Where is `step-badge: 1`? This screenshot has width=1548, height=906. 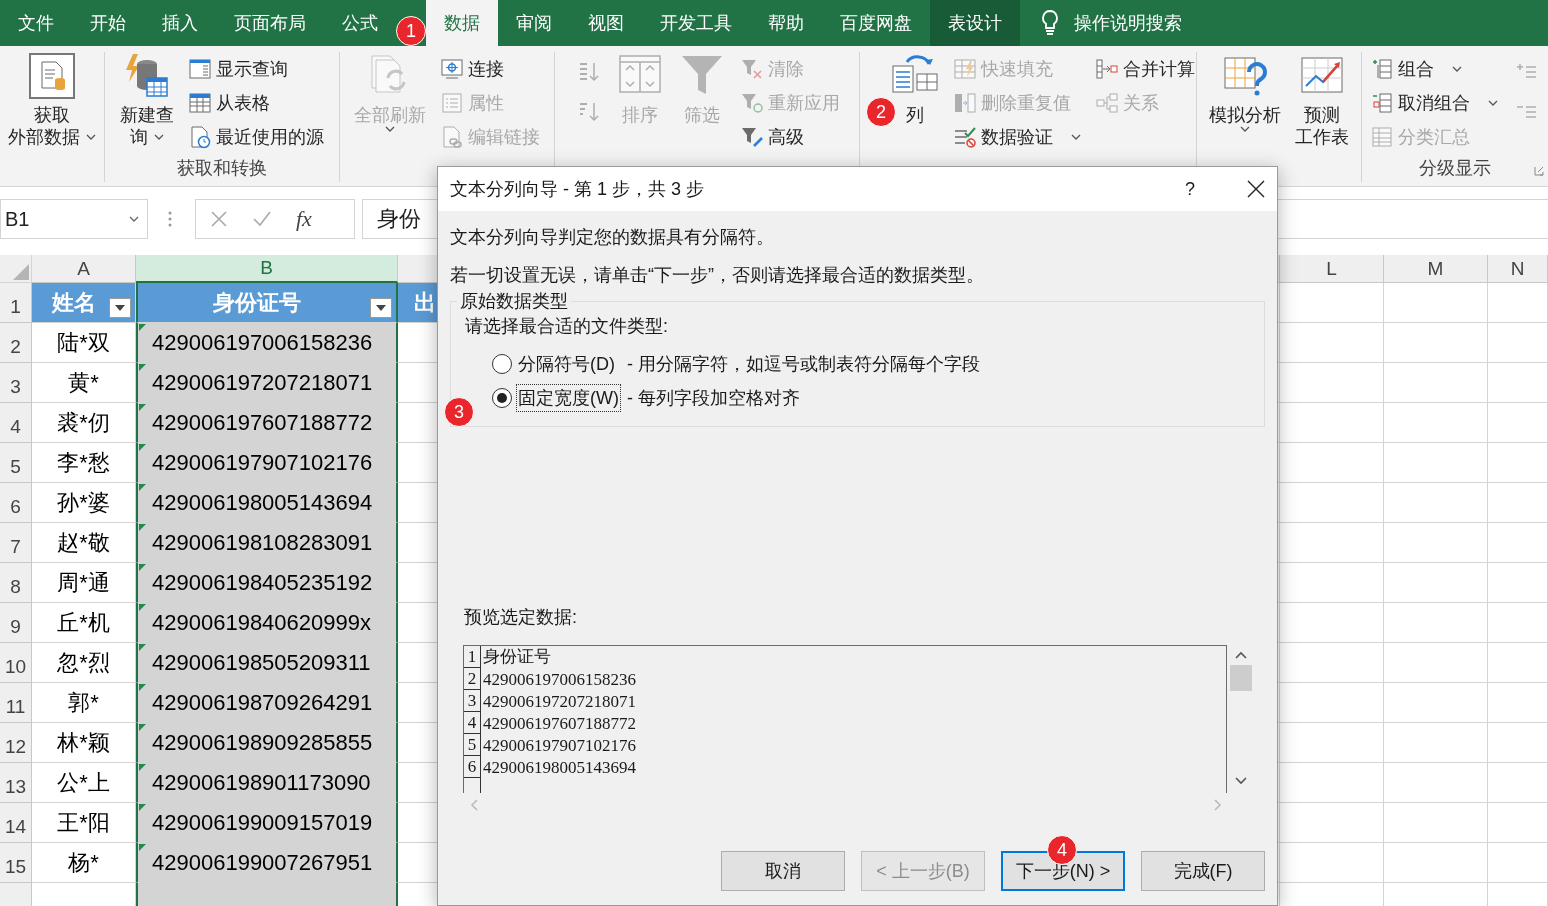 step-badge: 1 is located at coordinates (411, 31).